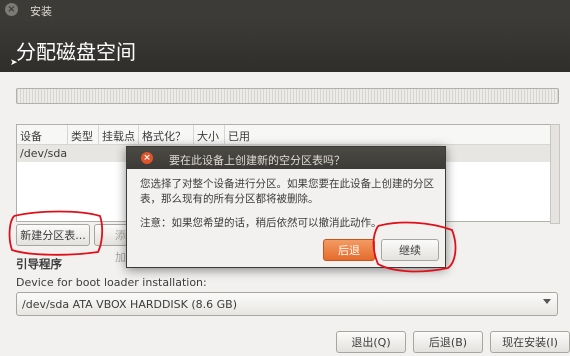 The height and width of the screenshot is (356, 570). What do you see at coordinates (285, 10) in the screenshot?
I see `window-titlebar: × 安装` at bounding box center [285, 10].